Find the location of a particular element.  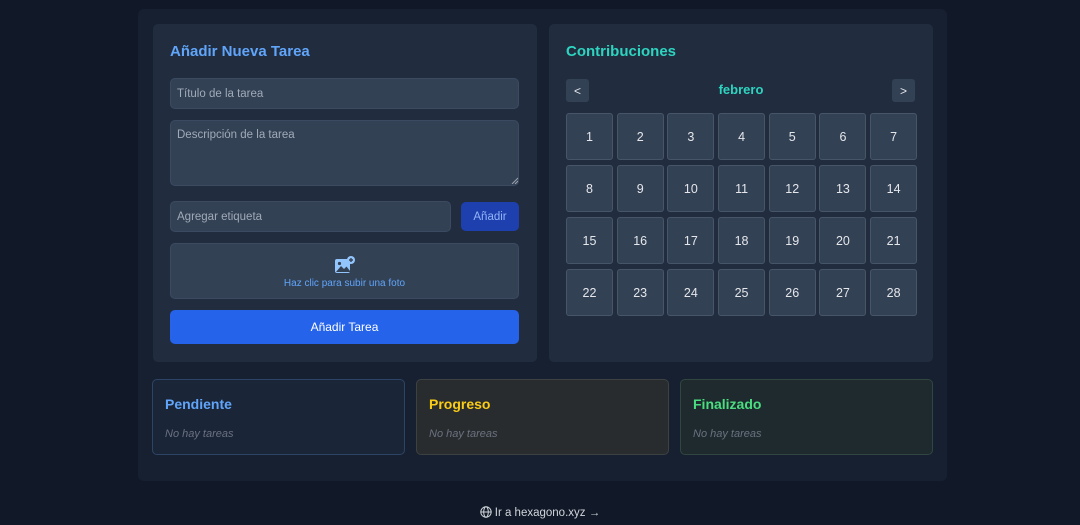

resize-grip-icon is located at coordinates (514, 180).